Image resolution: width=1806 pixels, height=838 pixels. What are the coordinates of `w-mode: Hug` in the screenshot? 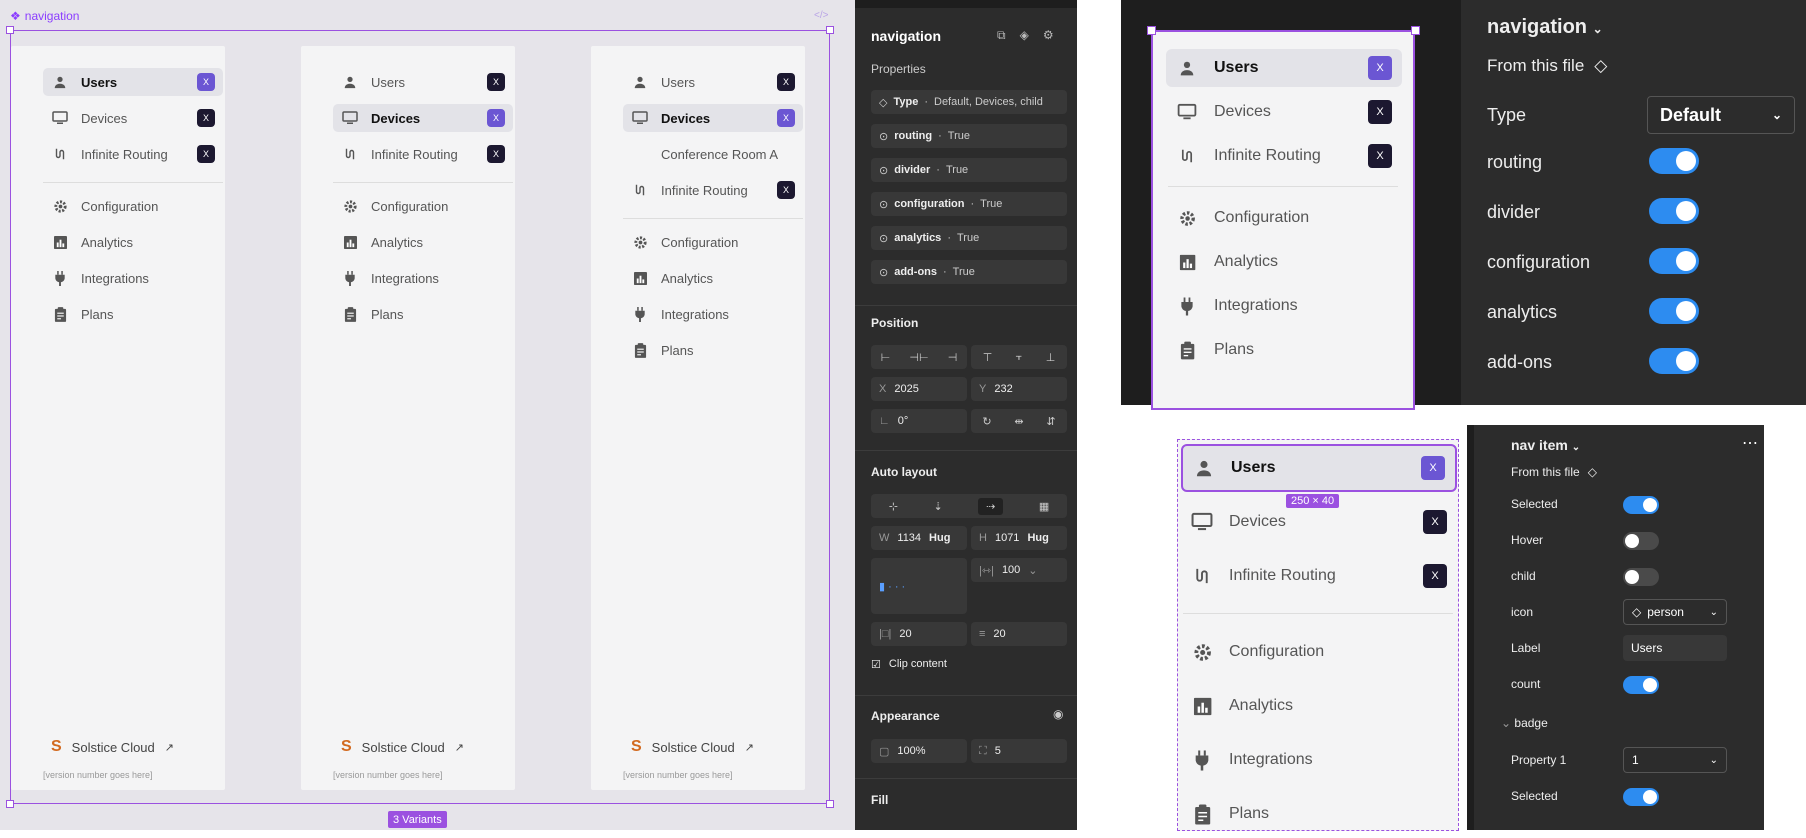 It's located at (939, 538).